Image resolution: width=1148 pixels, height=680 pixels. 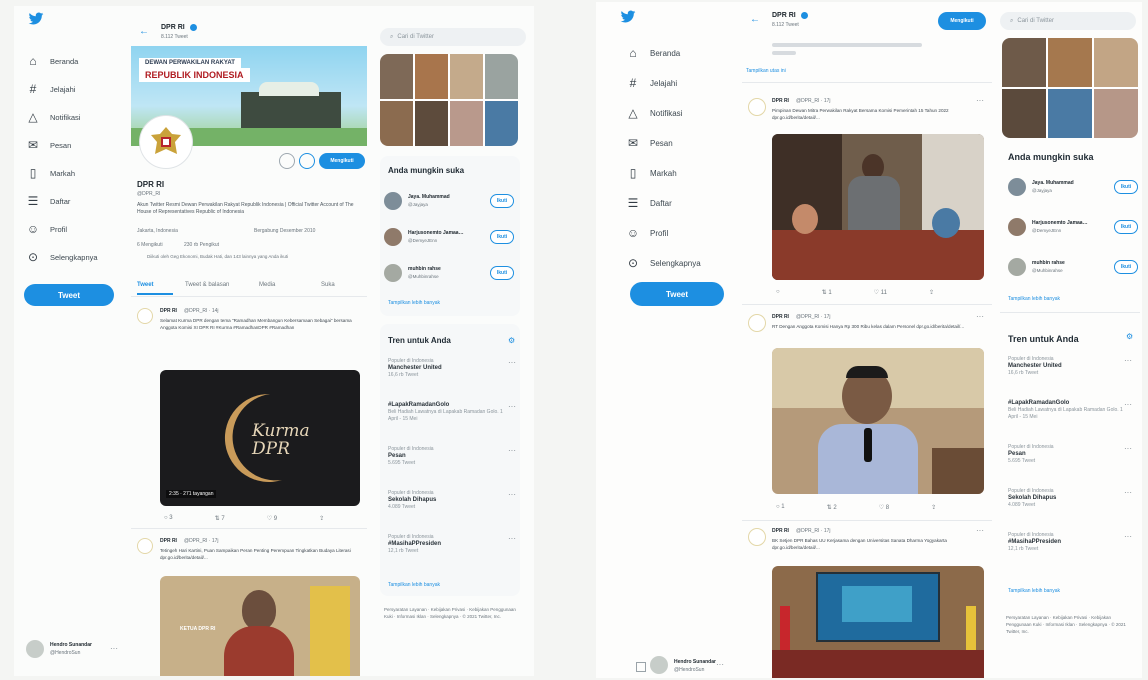 I want to click on tab-tweet: Tweet, so click(x=161, y=285).